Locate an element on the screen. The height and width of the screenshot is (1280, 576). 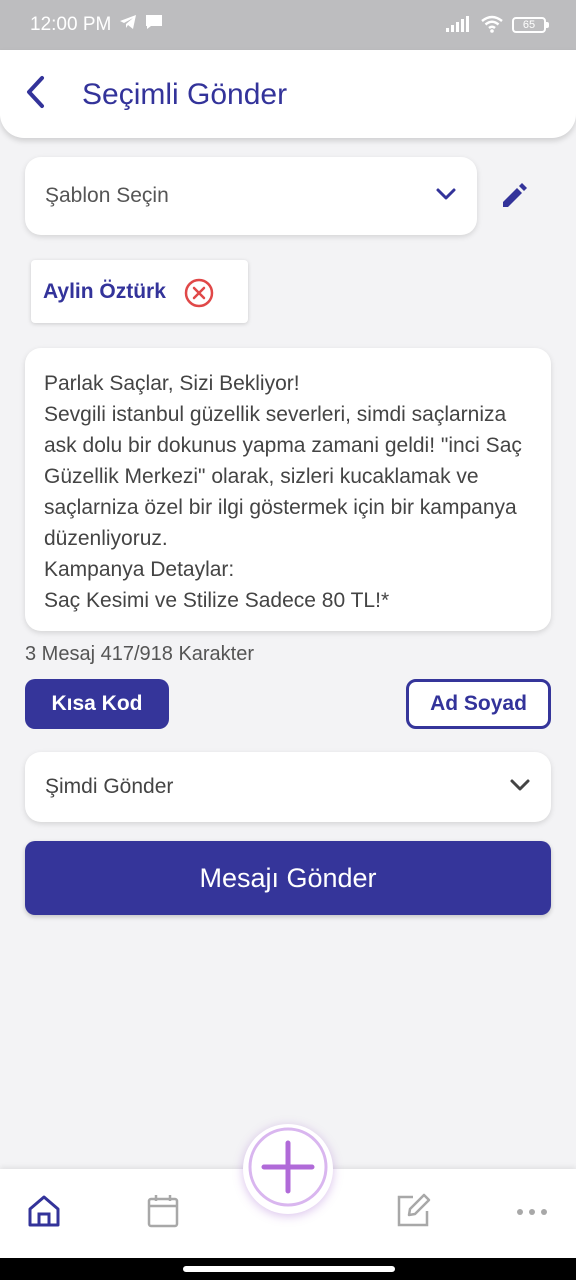
telegram-icon is located at coordinates (128, 25).